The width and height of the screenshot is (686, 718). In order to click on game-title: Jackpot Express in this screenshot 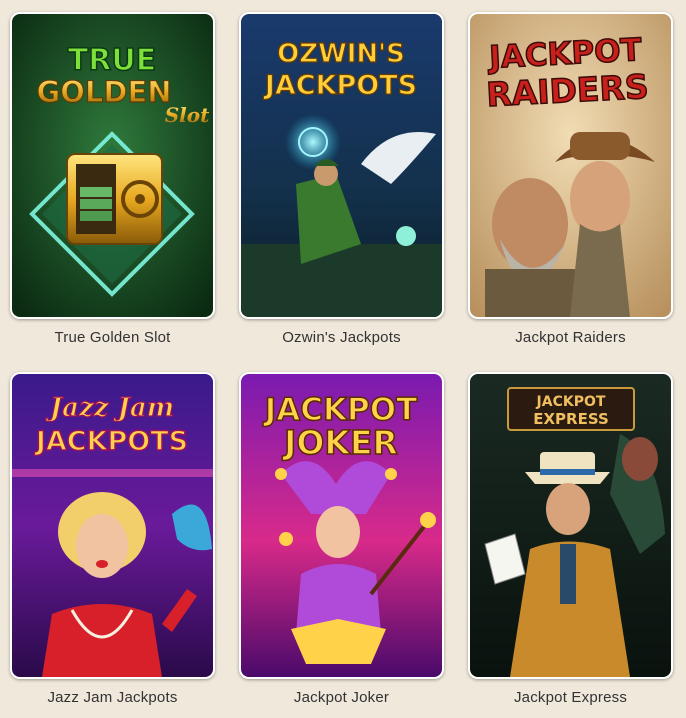, I will do `click(570, 697)`.